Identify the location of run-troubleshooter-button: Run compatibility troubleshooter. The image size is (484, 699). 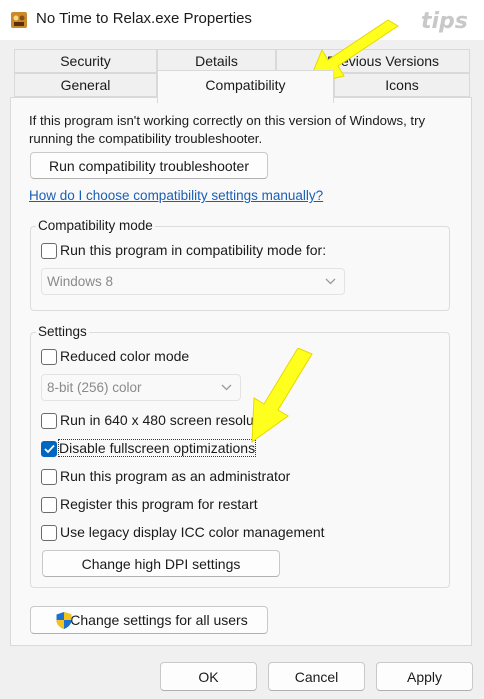
(149, 165).